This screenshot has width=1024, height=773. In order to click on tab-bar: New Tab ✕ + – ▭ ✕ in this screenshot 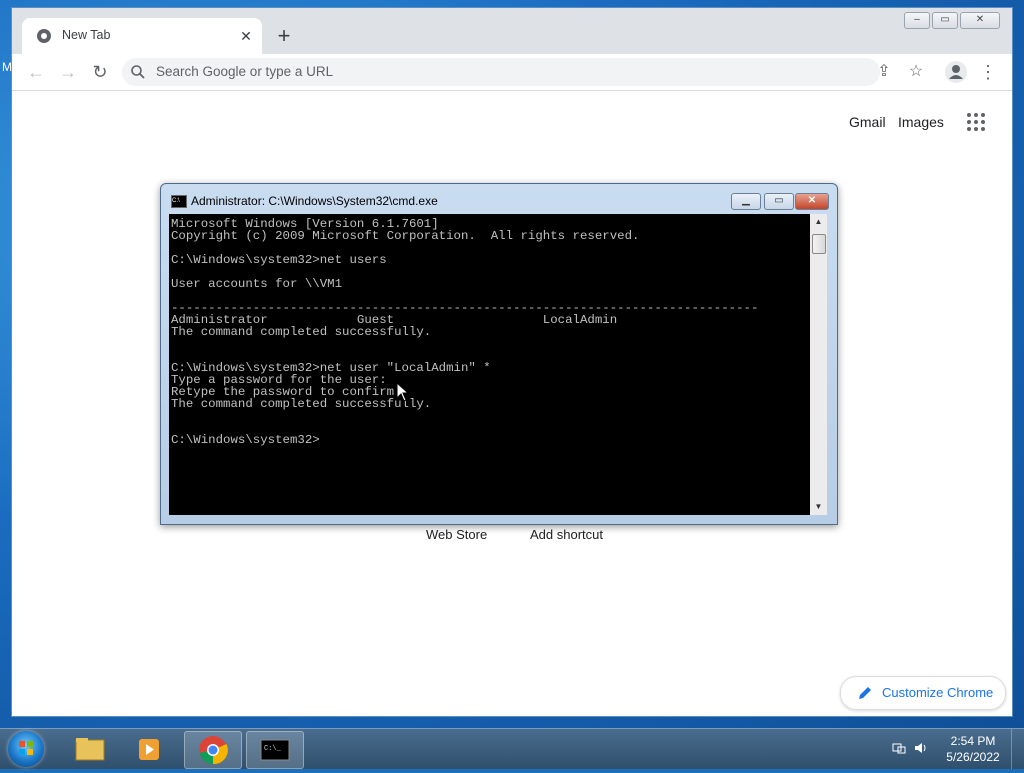, I will do `click(512, 31)`.